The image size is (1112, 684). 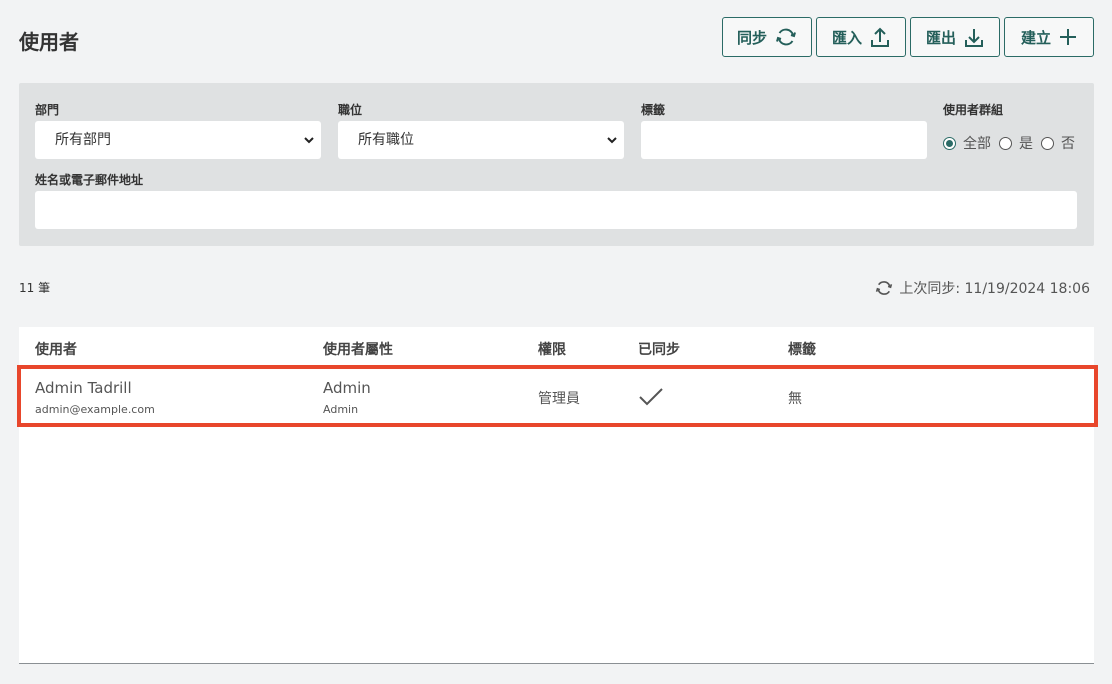 I want to click on user-group-label: 使用者群組, so click(x=973, y=110).